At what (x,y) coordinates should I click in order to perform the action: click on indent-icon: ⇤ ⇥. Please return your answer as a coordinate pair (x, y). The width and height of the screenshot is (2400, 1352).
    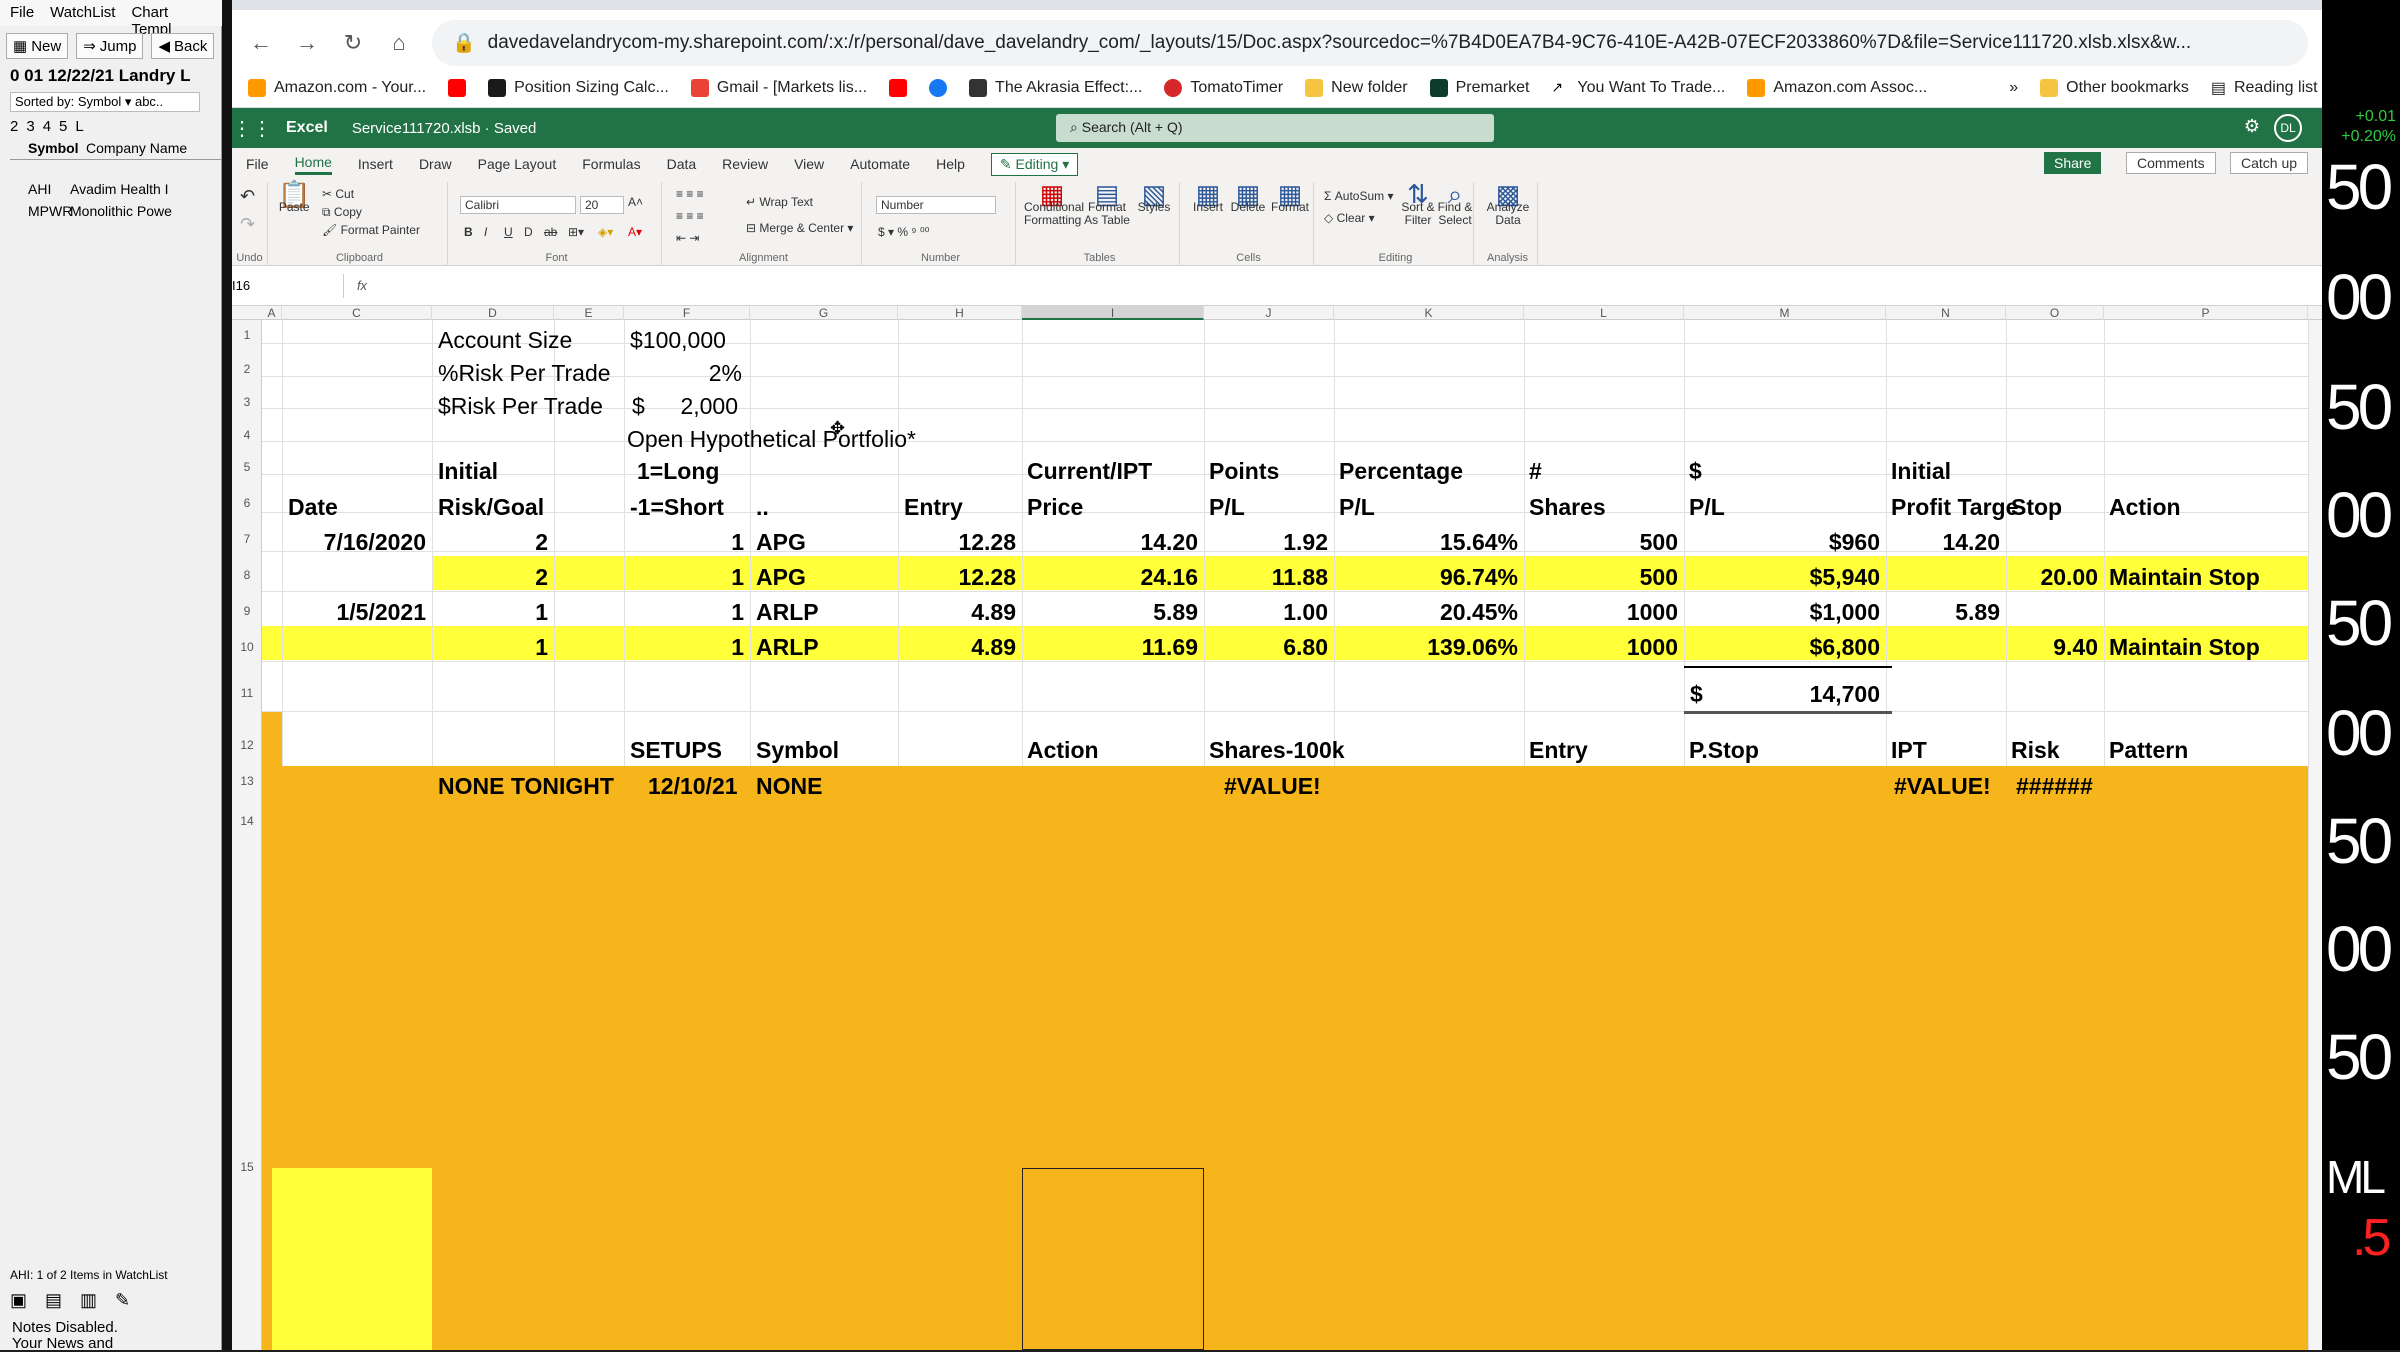
    Looking at the image, I should click on (687, 238).